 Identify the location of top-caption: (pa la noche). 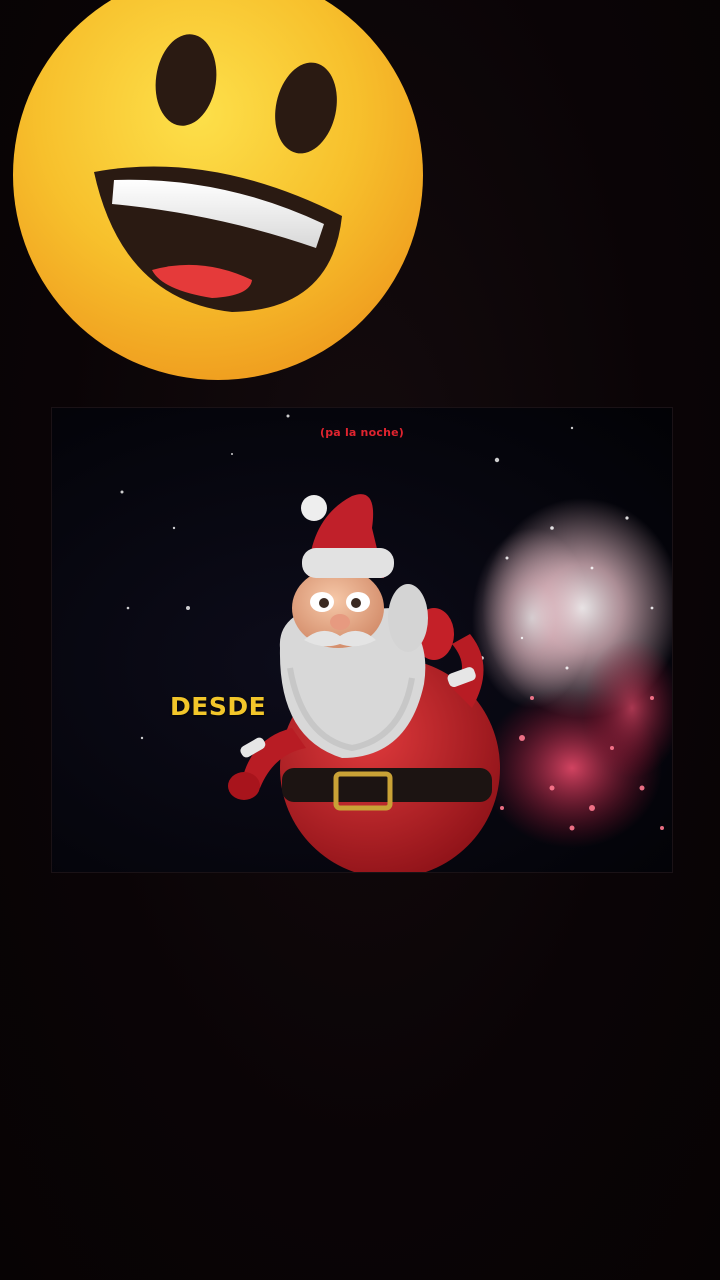
(361, 432).